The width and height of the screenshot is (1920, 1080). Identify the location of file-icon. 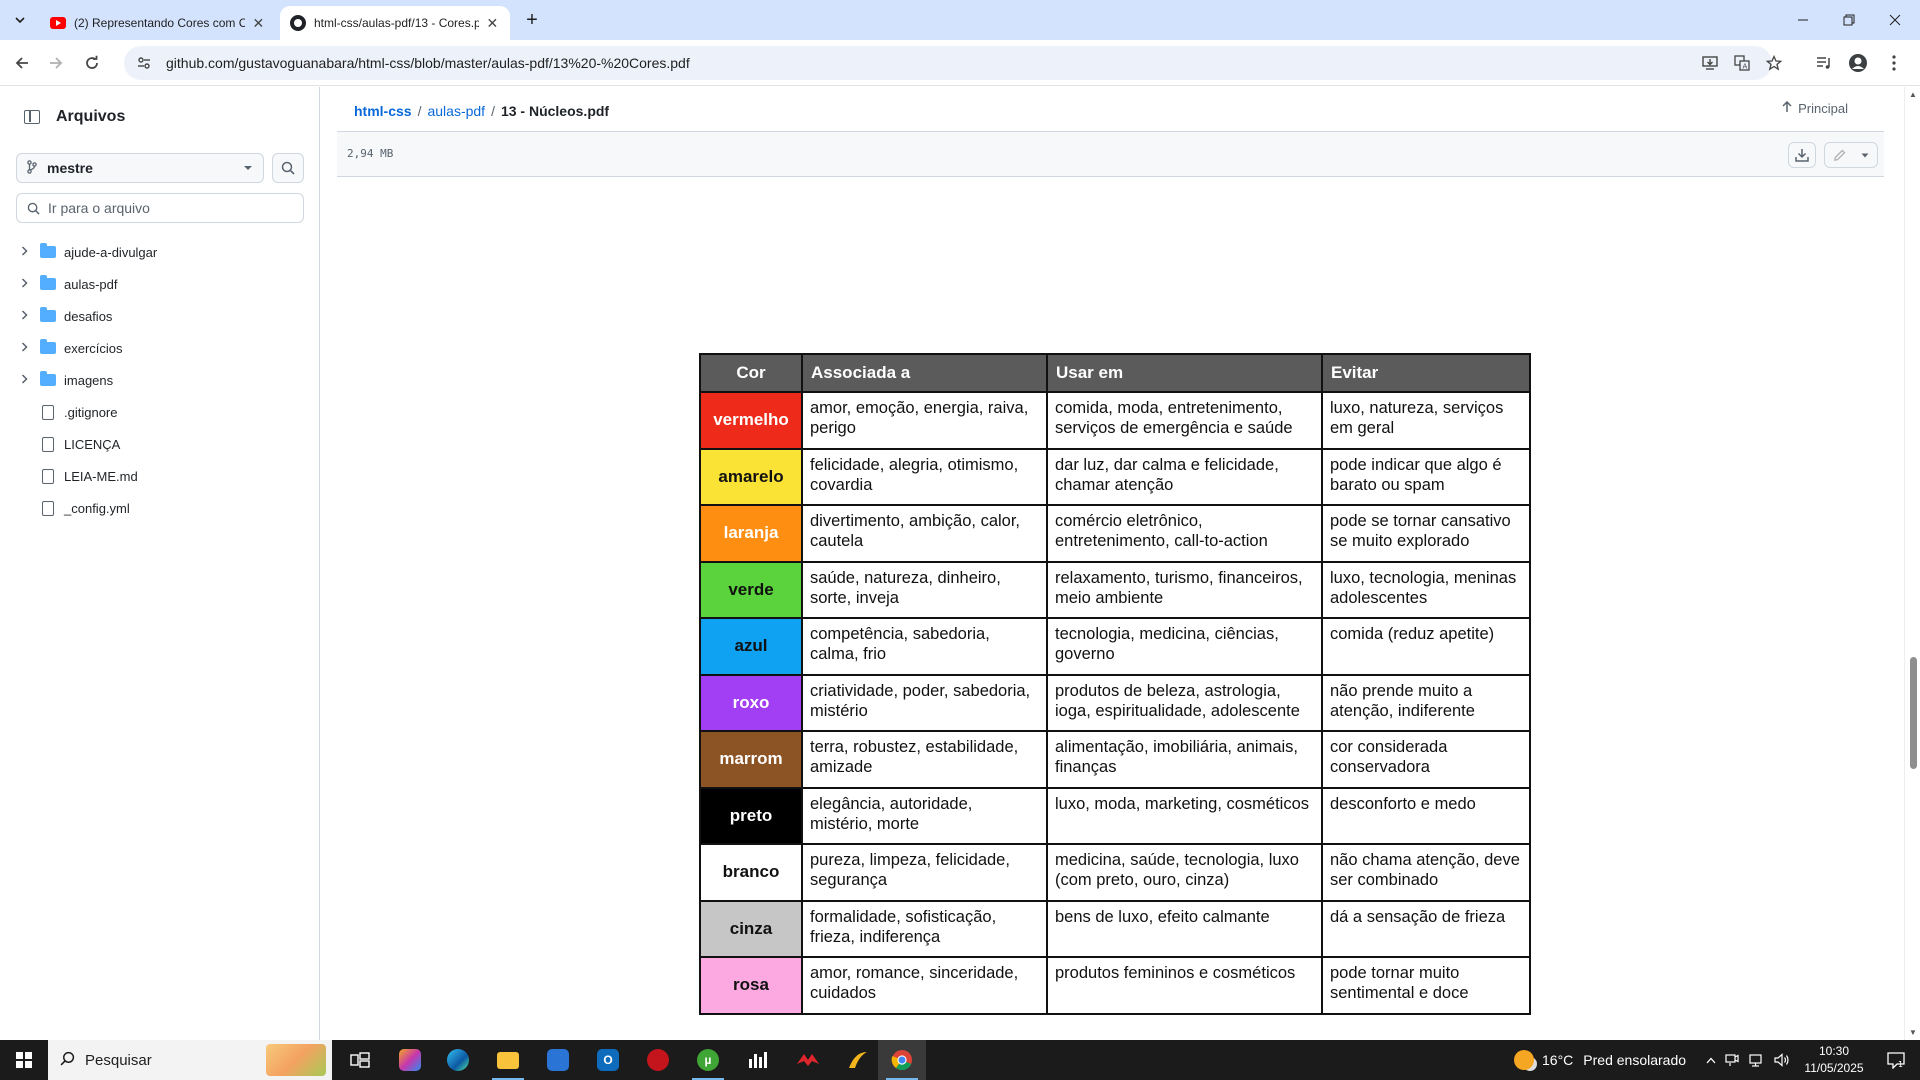
(48, 508).